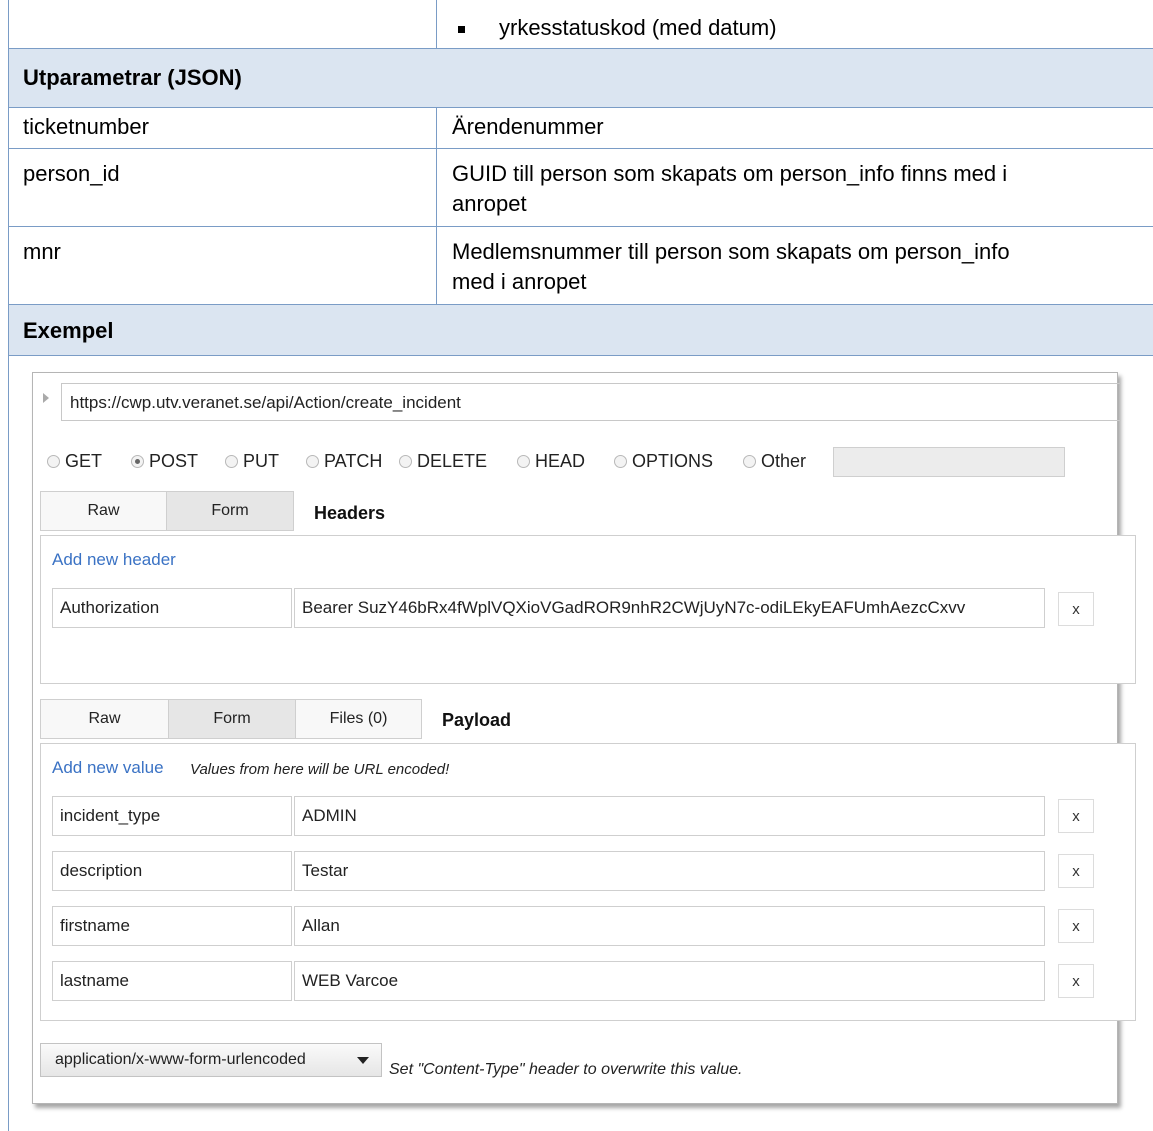 Image resolution: width=1153 pixels, height=1131 pixels. Describe the element at coordinates (663, 461) in the screenshot. I see `method-options: OPTIONS` at that location.